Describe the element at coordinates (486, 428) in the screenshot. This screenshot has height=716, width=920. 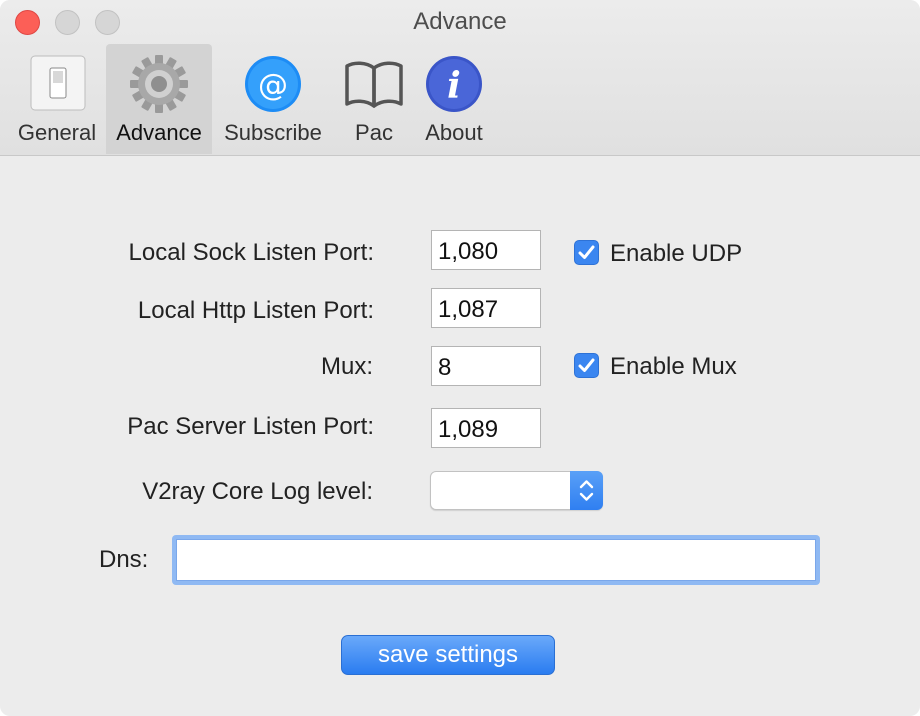
I see `pac-port-input` at that location.